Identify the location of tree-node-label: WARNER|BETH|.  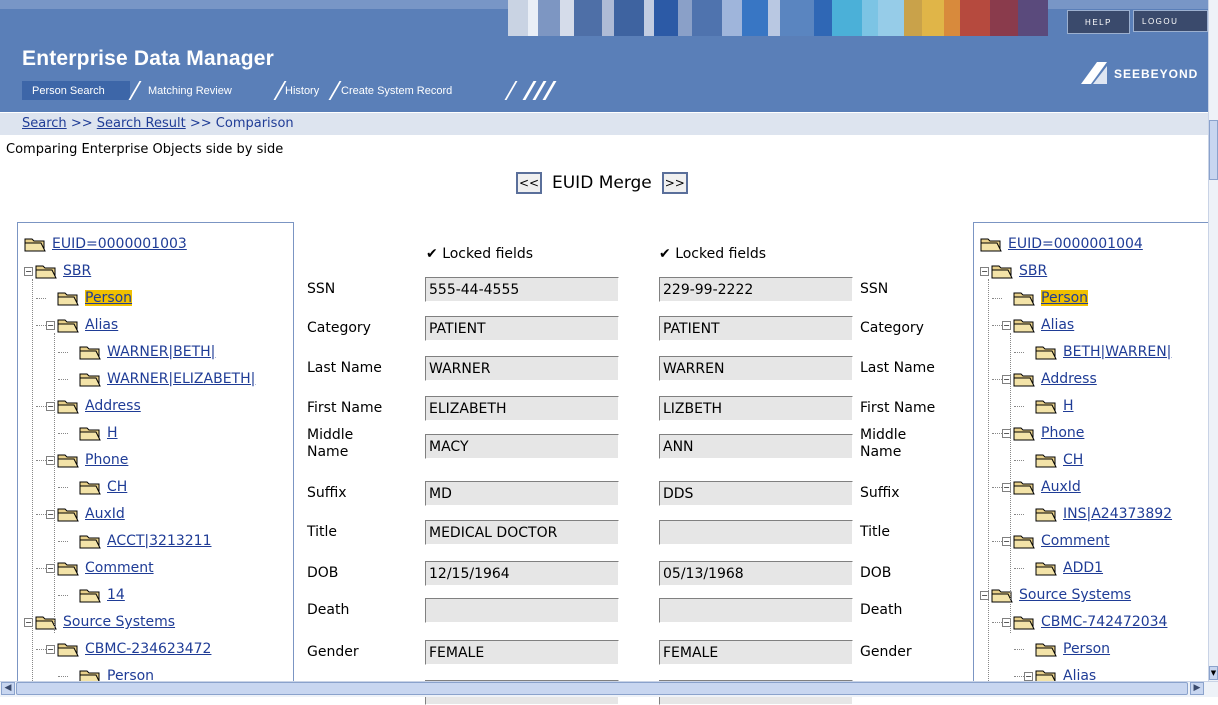
(161, 352).